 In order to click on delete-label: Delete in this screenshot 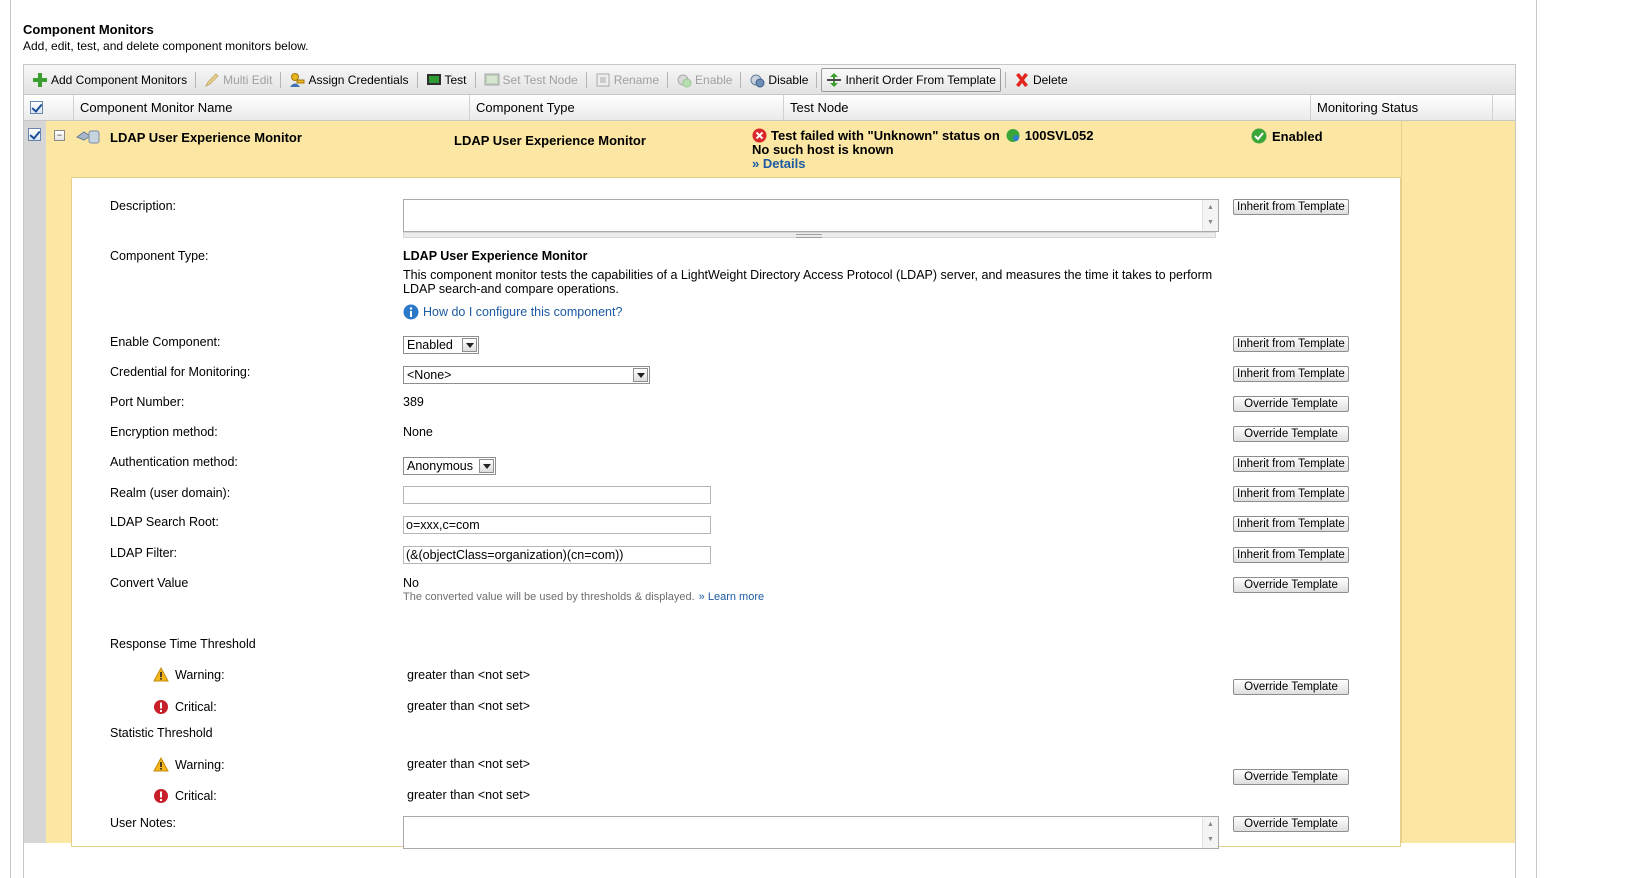, I will do `click(1050, 79)`.